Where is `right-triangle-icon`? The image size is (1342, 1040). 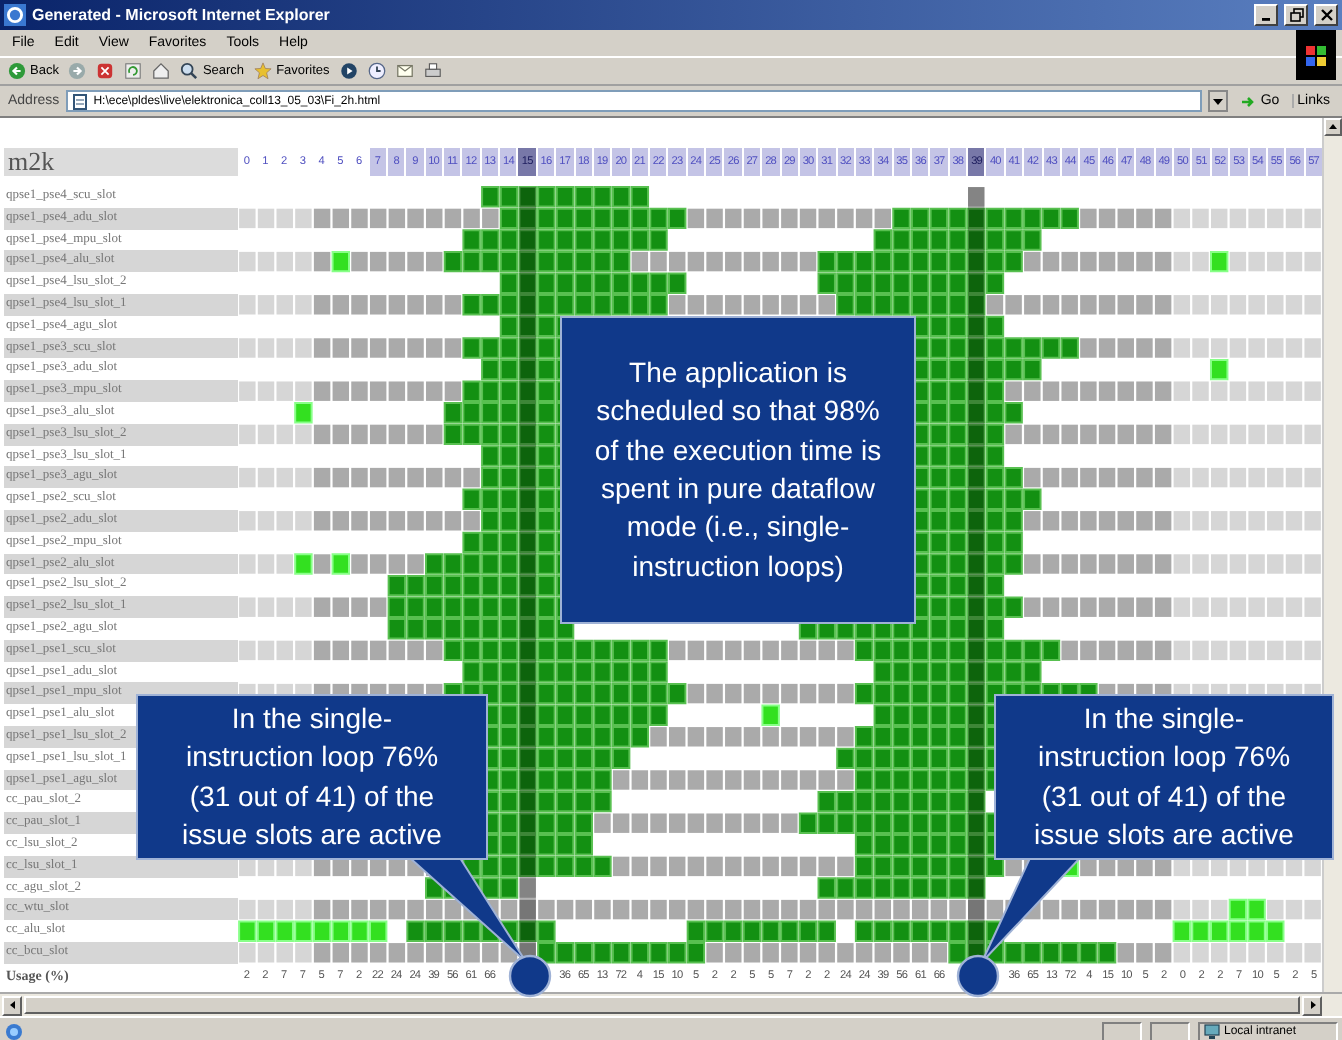
right-triangle-icon is located at coordinates (1312, 1005).